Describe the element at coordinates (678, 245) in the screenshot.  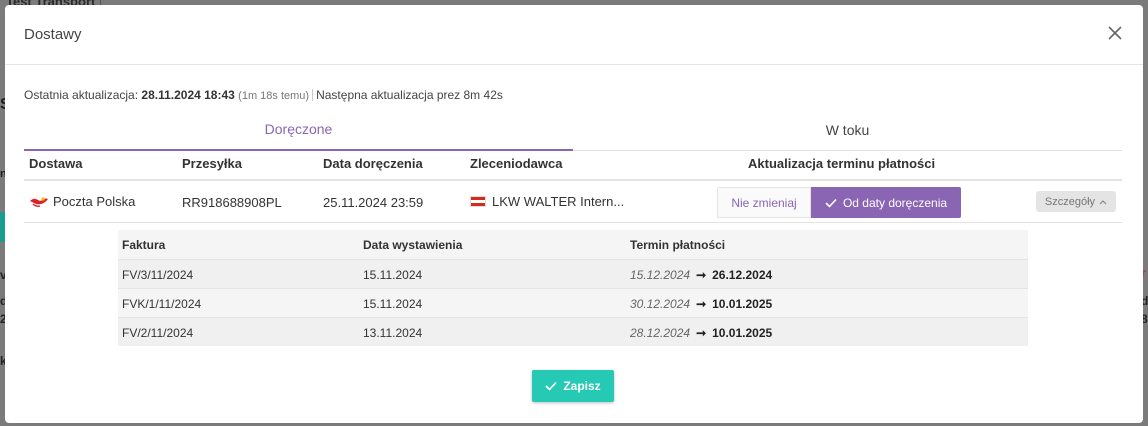
I see `header-due-date: Termin płatności` at that location.